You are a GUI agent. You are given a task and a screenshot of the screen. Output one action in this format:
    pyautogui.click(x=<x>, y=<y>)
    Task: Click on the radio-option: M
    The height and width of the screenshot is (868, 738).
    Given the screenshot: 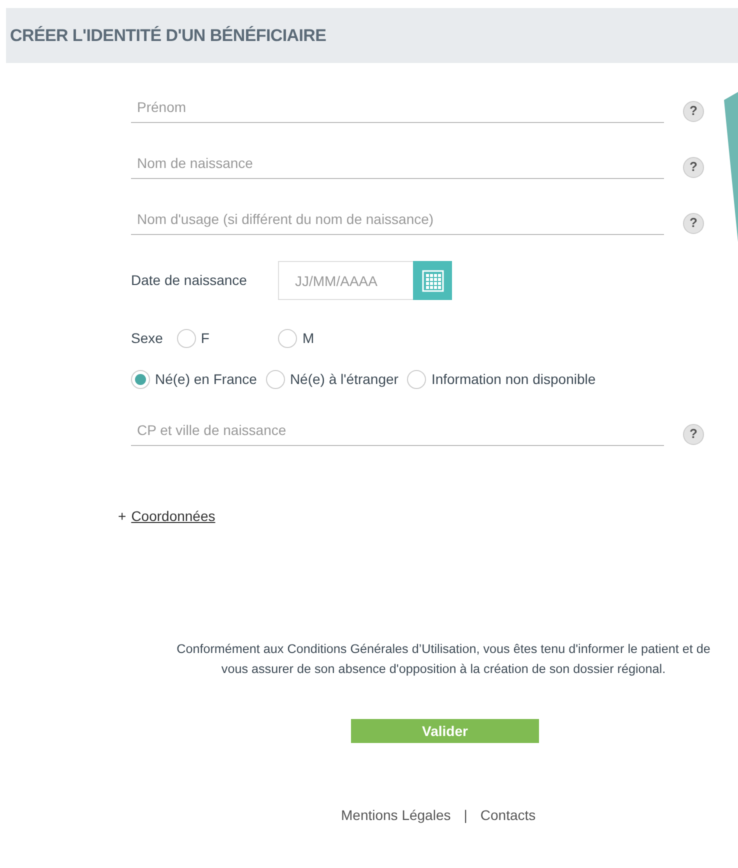 What is the action you would take?
    pyautogui.click(x=296, y=338)
    